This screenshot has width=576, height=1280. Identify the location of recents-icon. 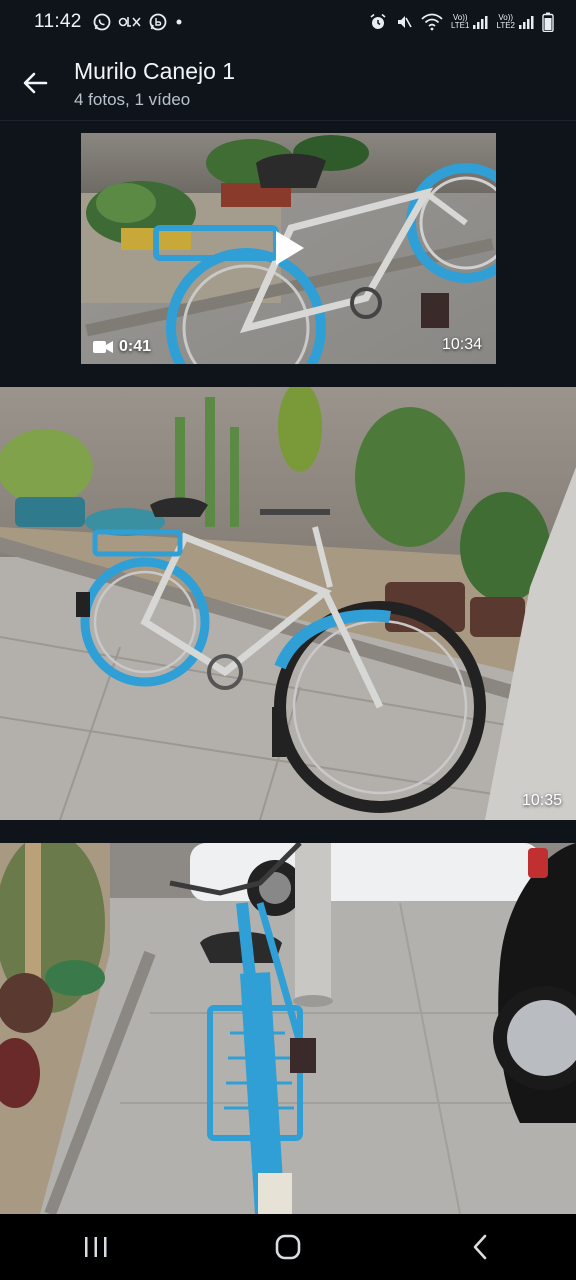
(96, 1247).